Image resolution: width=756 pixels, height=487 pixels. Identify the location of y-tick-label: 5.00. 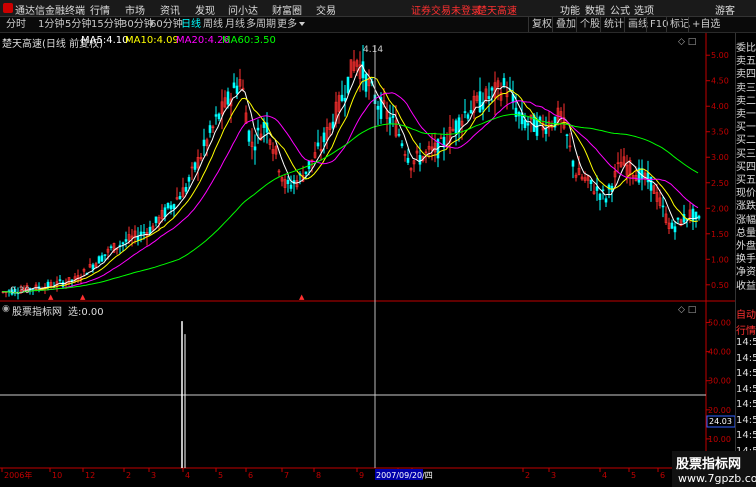
(720, 55).